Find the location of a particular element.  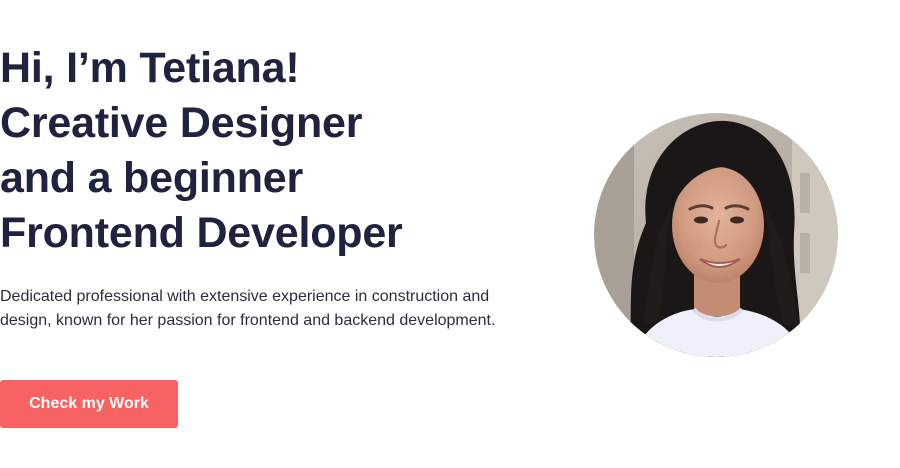

headline-line-connector: and a beginner is located at coordinates (152, 178).